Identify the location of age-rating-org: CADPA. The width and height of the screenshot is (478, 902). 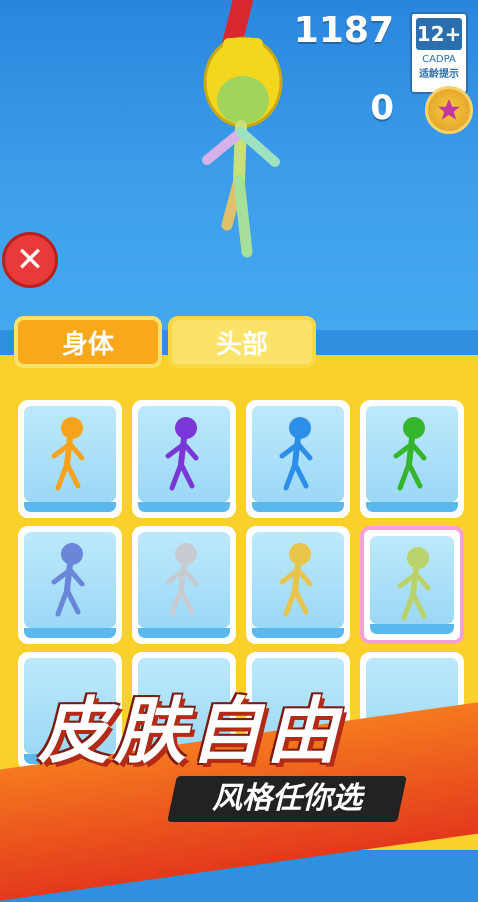
(439, 59).